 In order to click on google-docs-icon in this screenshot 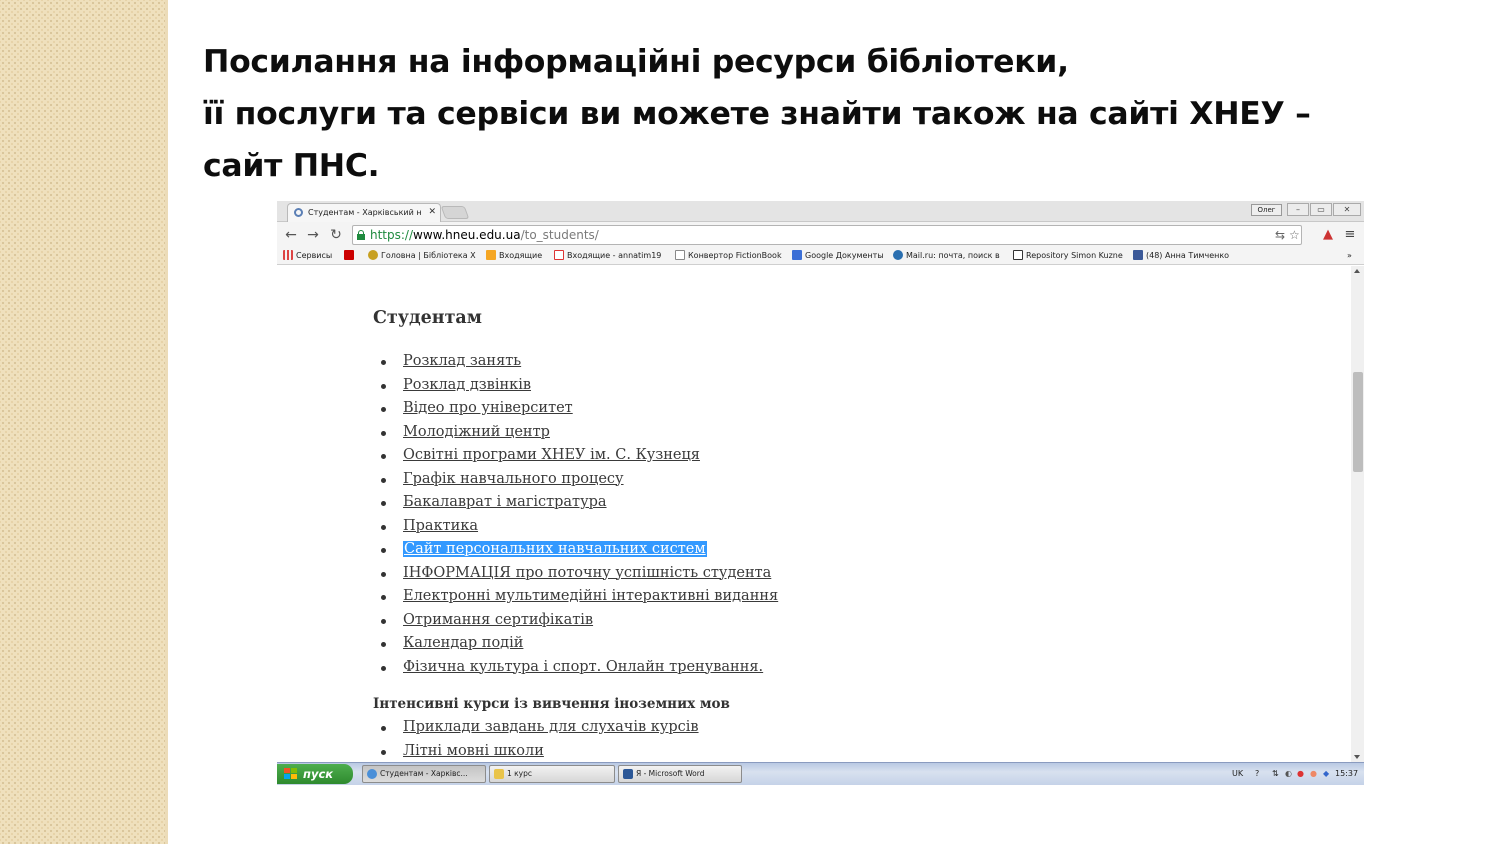, I will do `click(797, 255)`.